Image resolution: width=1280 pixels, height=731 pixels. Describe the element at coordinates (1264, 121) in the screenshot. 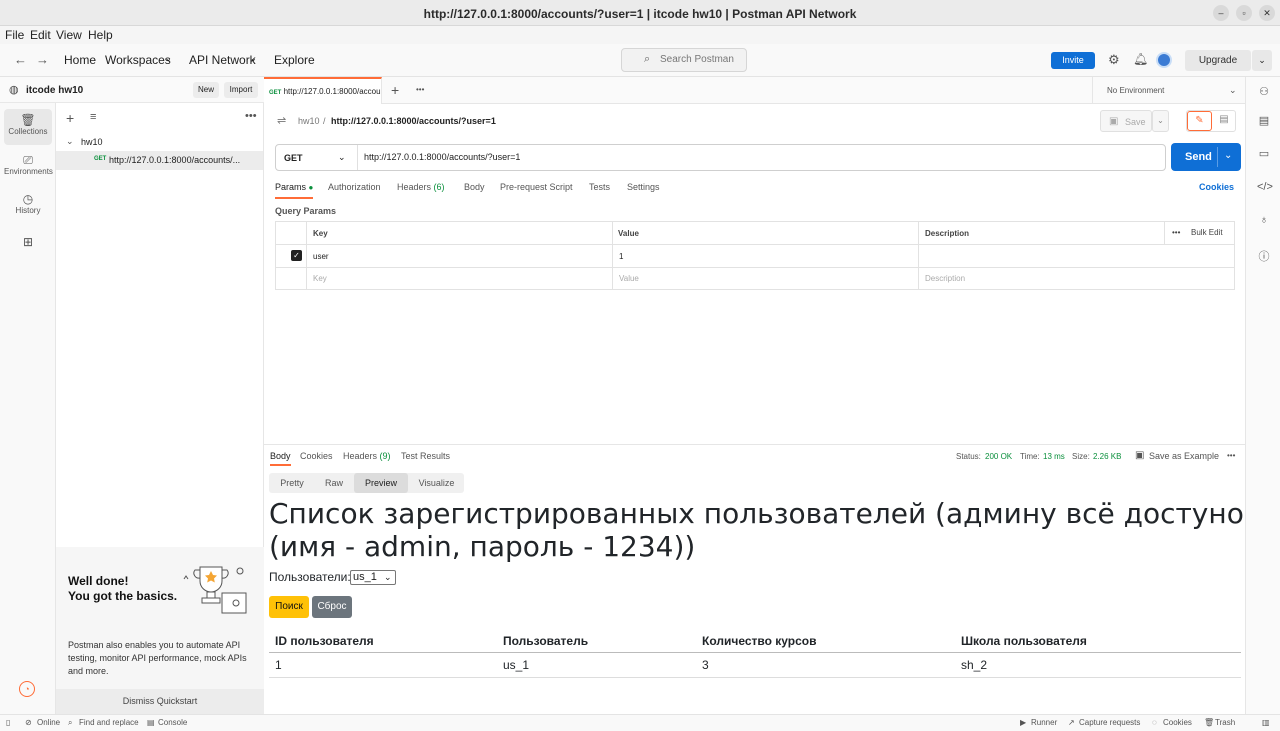

I see `documentation-icon: ▤` at that location.